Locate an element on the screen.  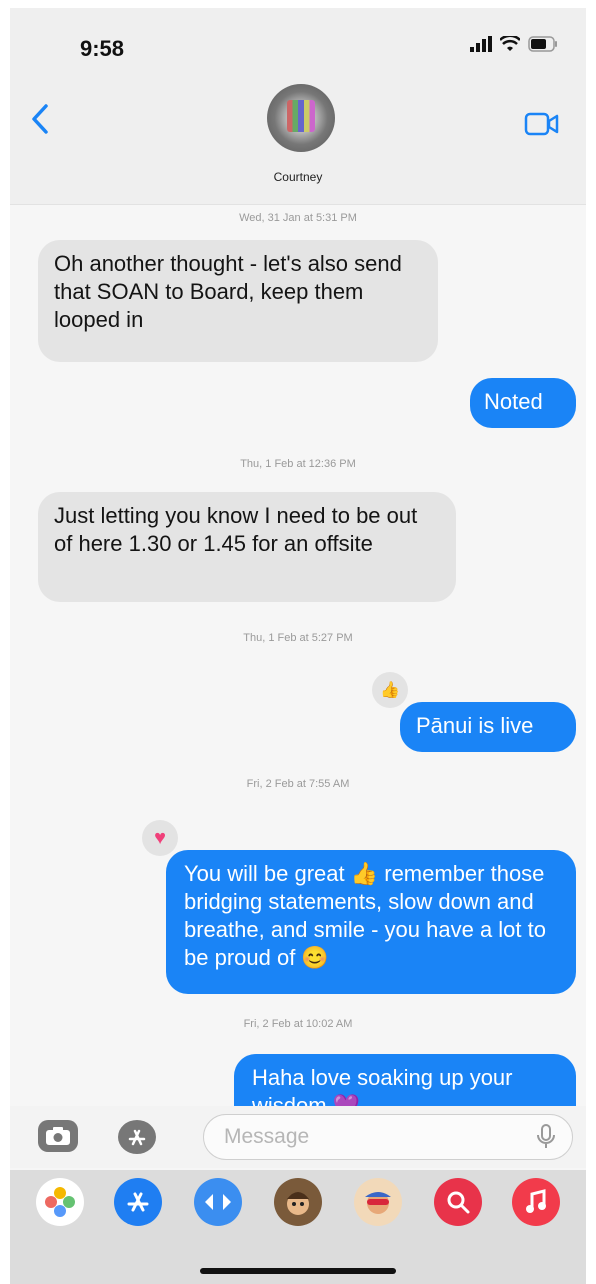
heart-reaction: ♥ is located at coordinates (160, 838).